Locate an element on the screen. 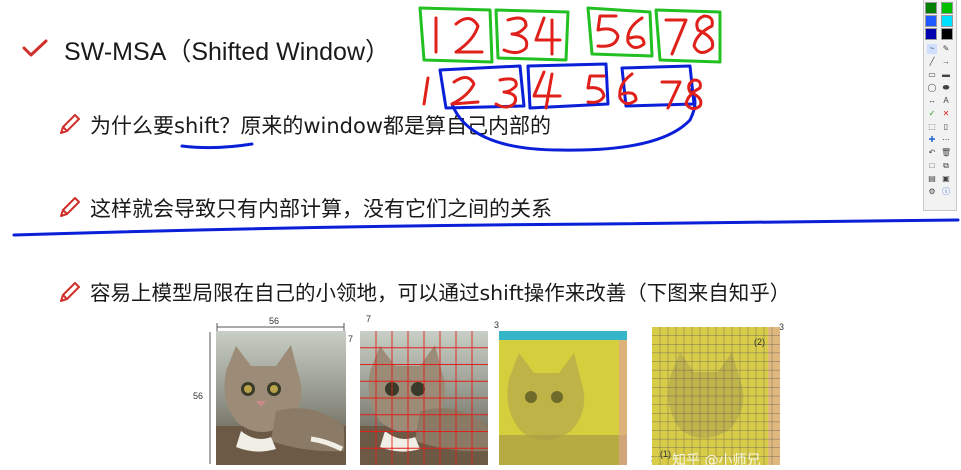  bullet-2: 这样就会导致只有内部计算，没有它们之间的关系 is located at coordinates (321, 209).